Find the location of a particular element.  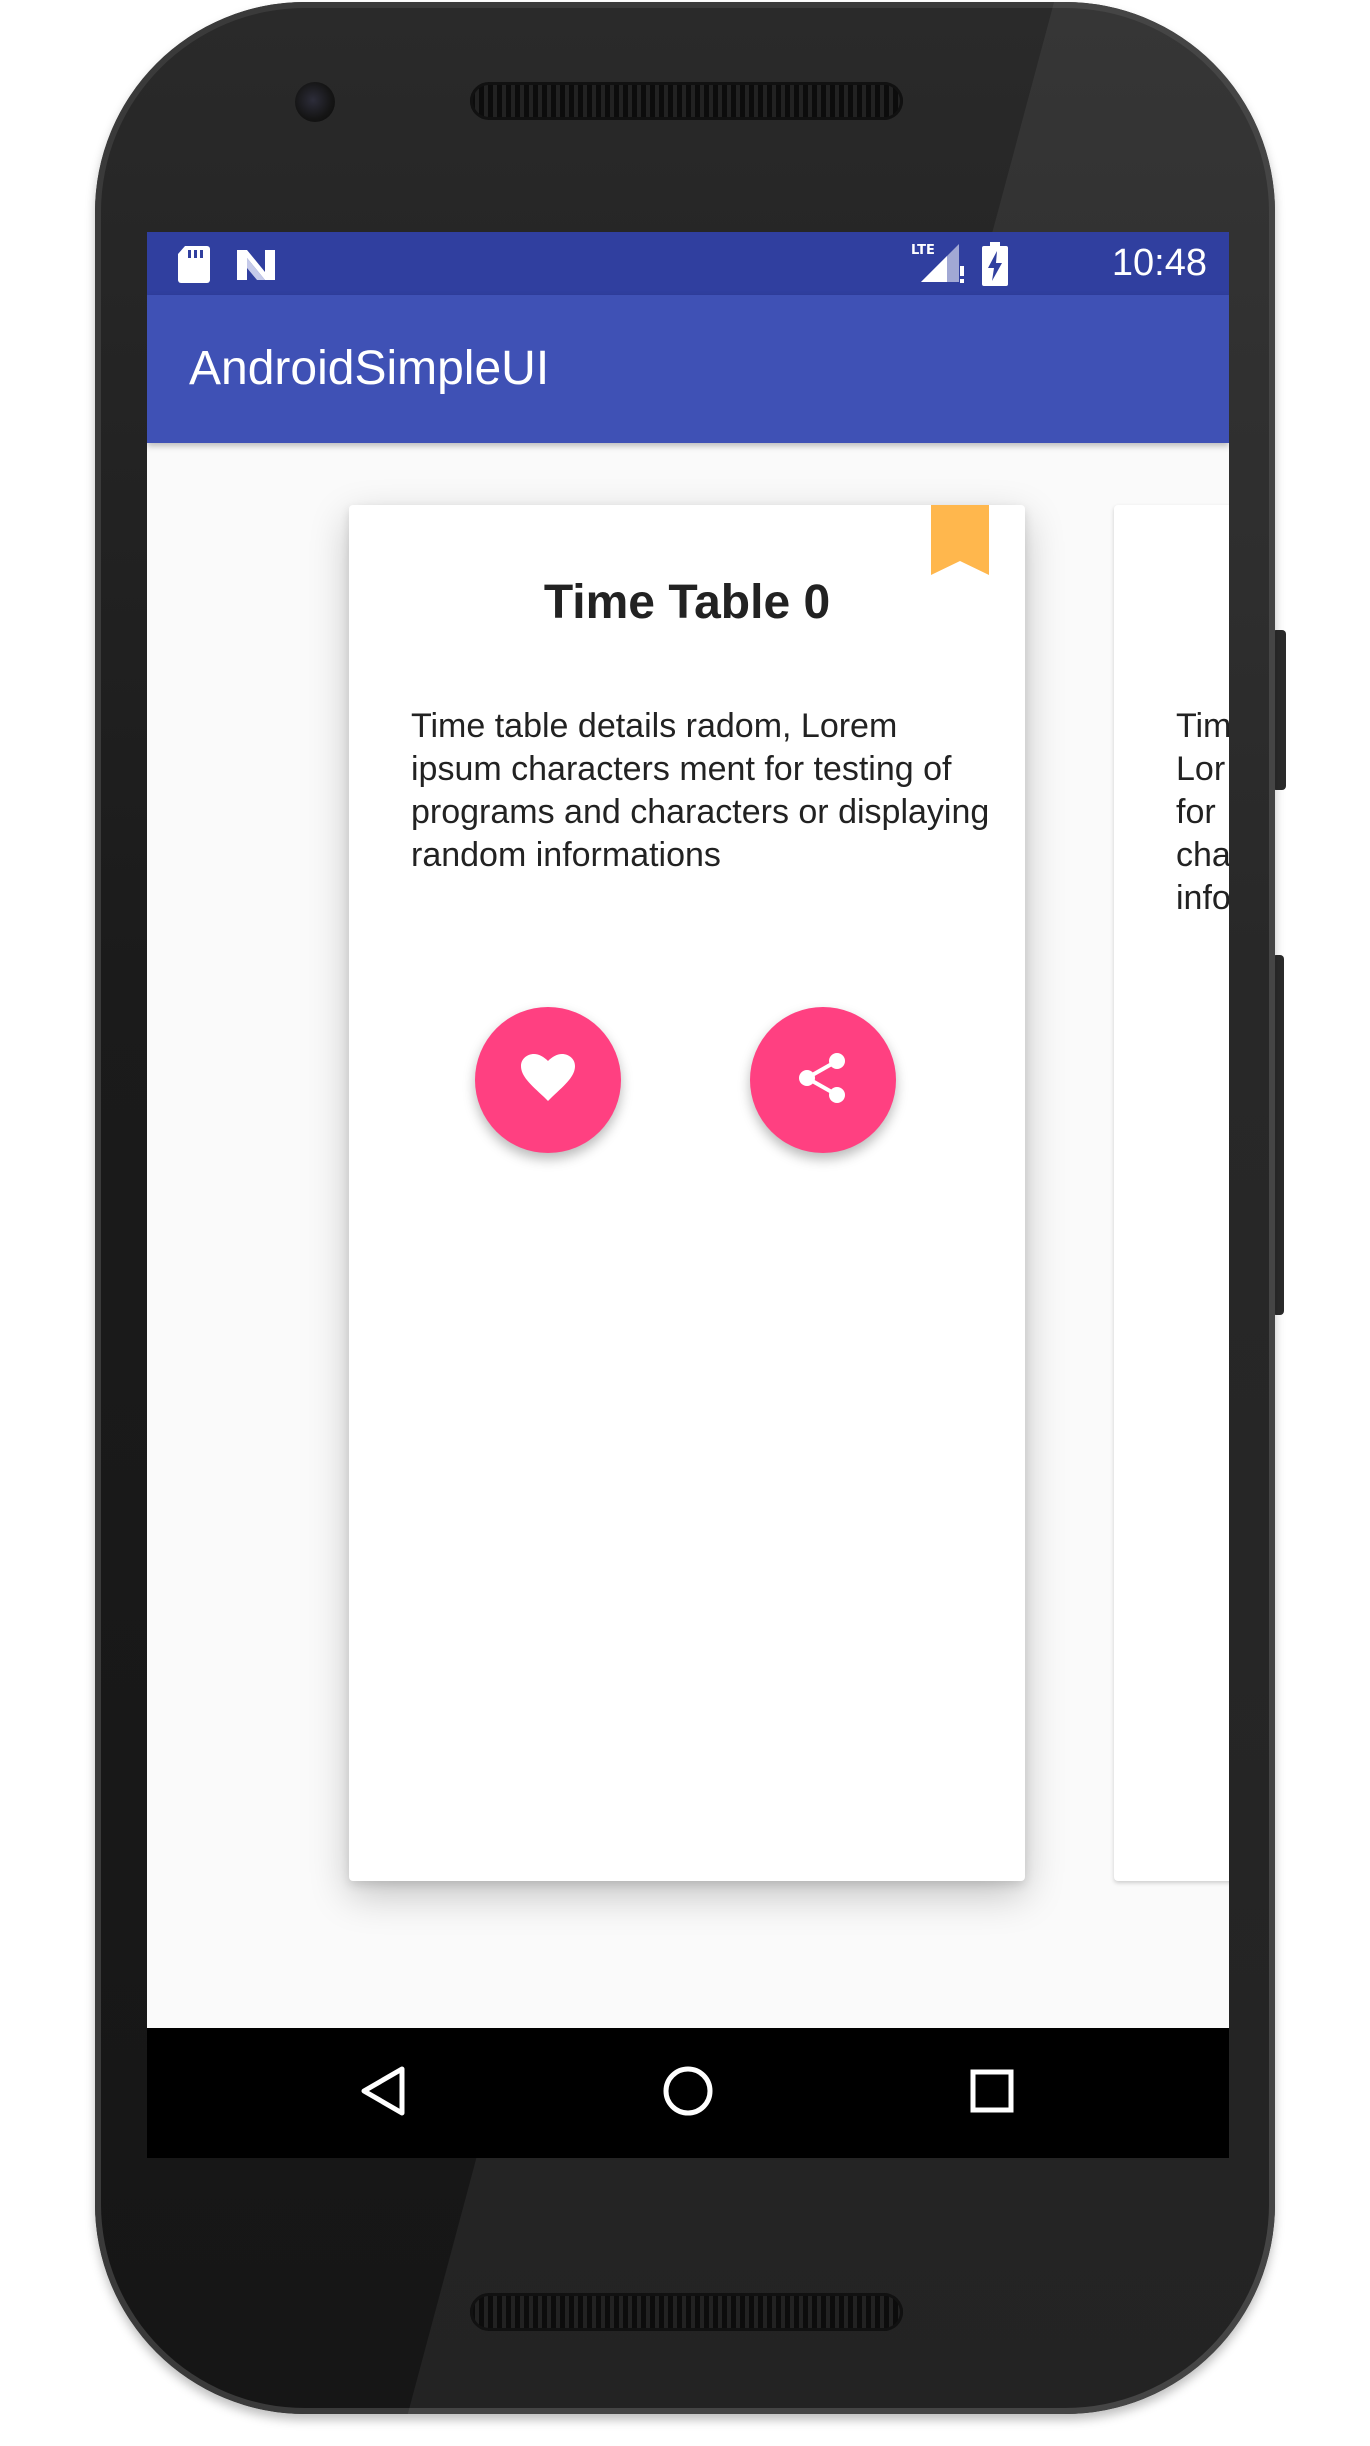

heart-icon is located at coordinates (548, 1080).